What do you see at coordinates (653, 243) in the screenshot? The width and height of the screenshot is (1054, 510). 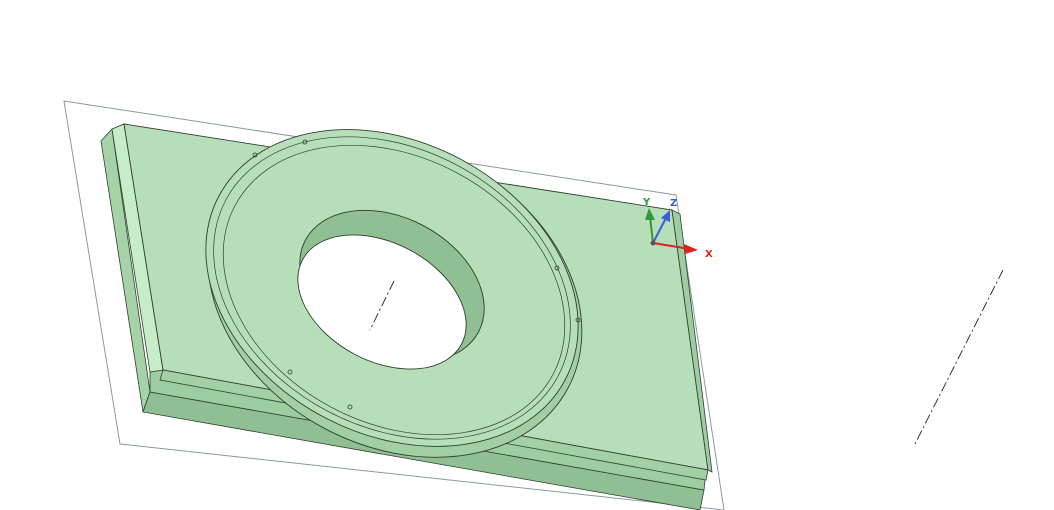 I see `origin-point-icon` at bounding box center [653, 243].